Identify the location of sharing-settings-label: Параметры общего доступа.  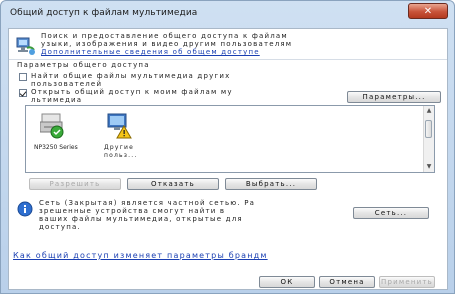
(83, 65).